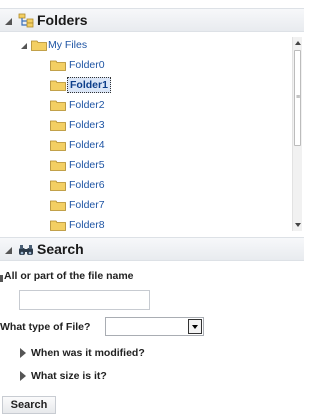 Image resolution: width=320 pixels, height=414 pixels. I want to click on tree-item-folder3: Folder3, so click(150, 125).